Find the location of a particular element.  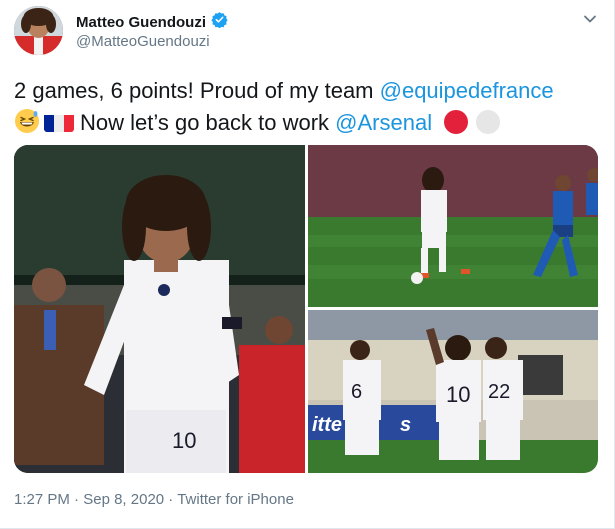

white-circle-icon is located at coordinates (488, 122).